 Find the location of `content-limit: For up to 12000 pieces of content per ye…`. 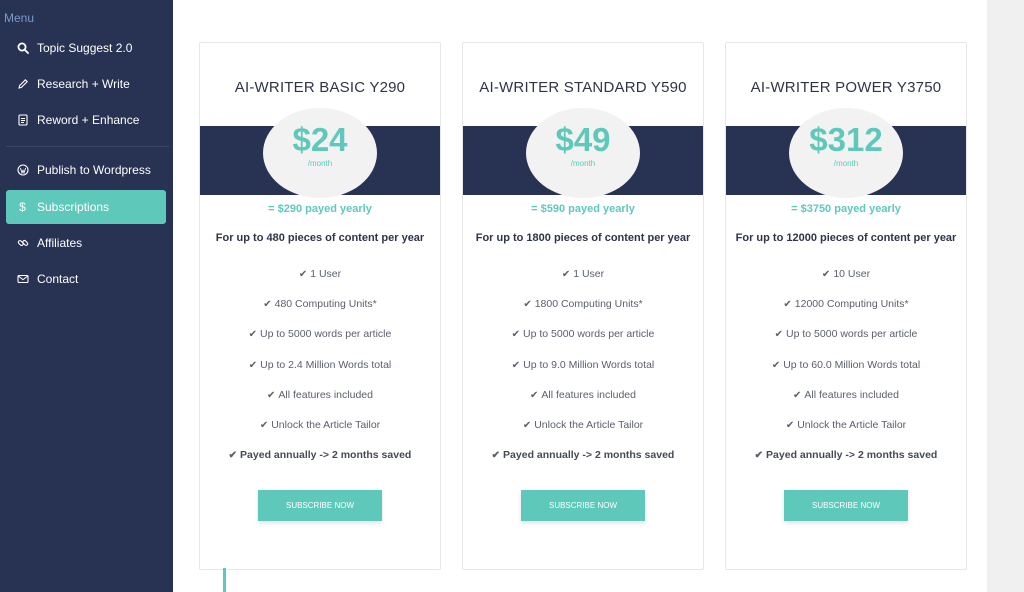

content-limit: For up to 12000 pieces of content per ye… is located at coordinates (846, 238).